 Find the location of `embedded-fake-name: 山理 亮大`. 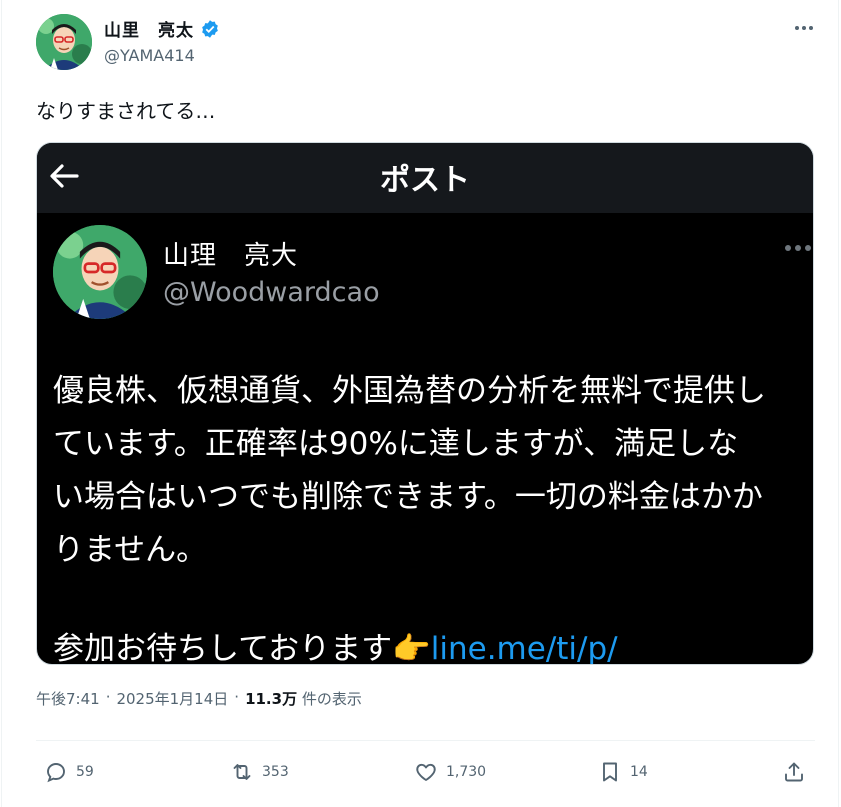

embedded-fake-name: 山理 亮大 is located at coordinates (231, 256).